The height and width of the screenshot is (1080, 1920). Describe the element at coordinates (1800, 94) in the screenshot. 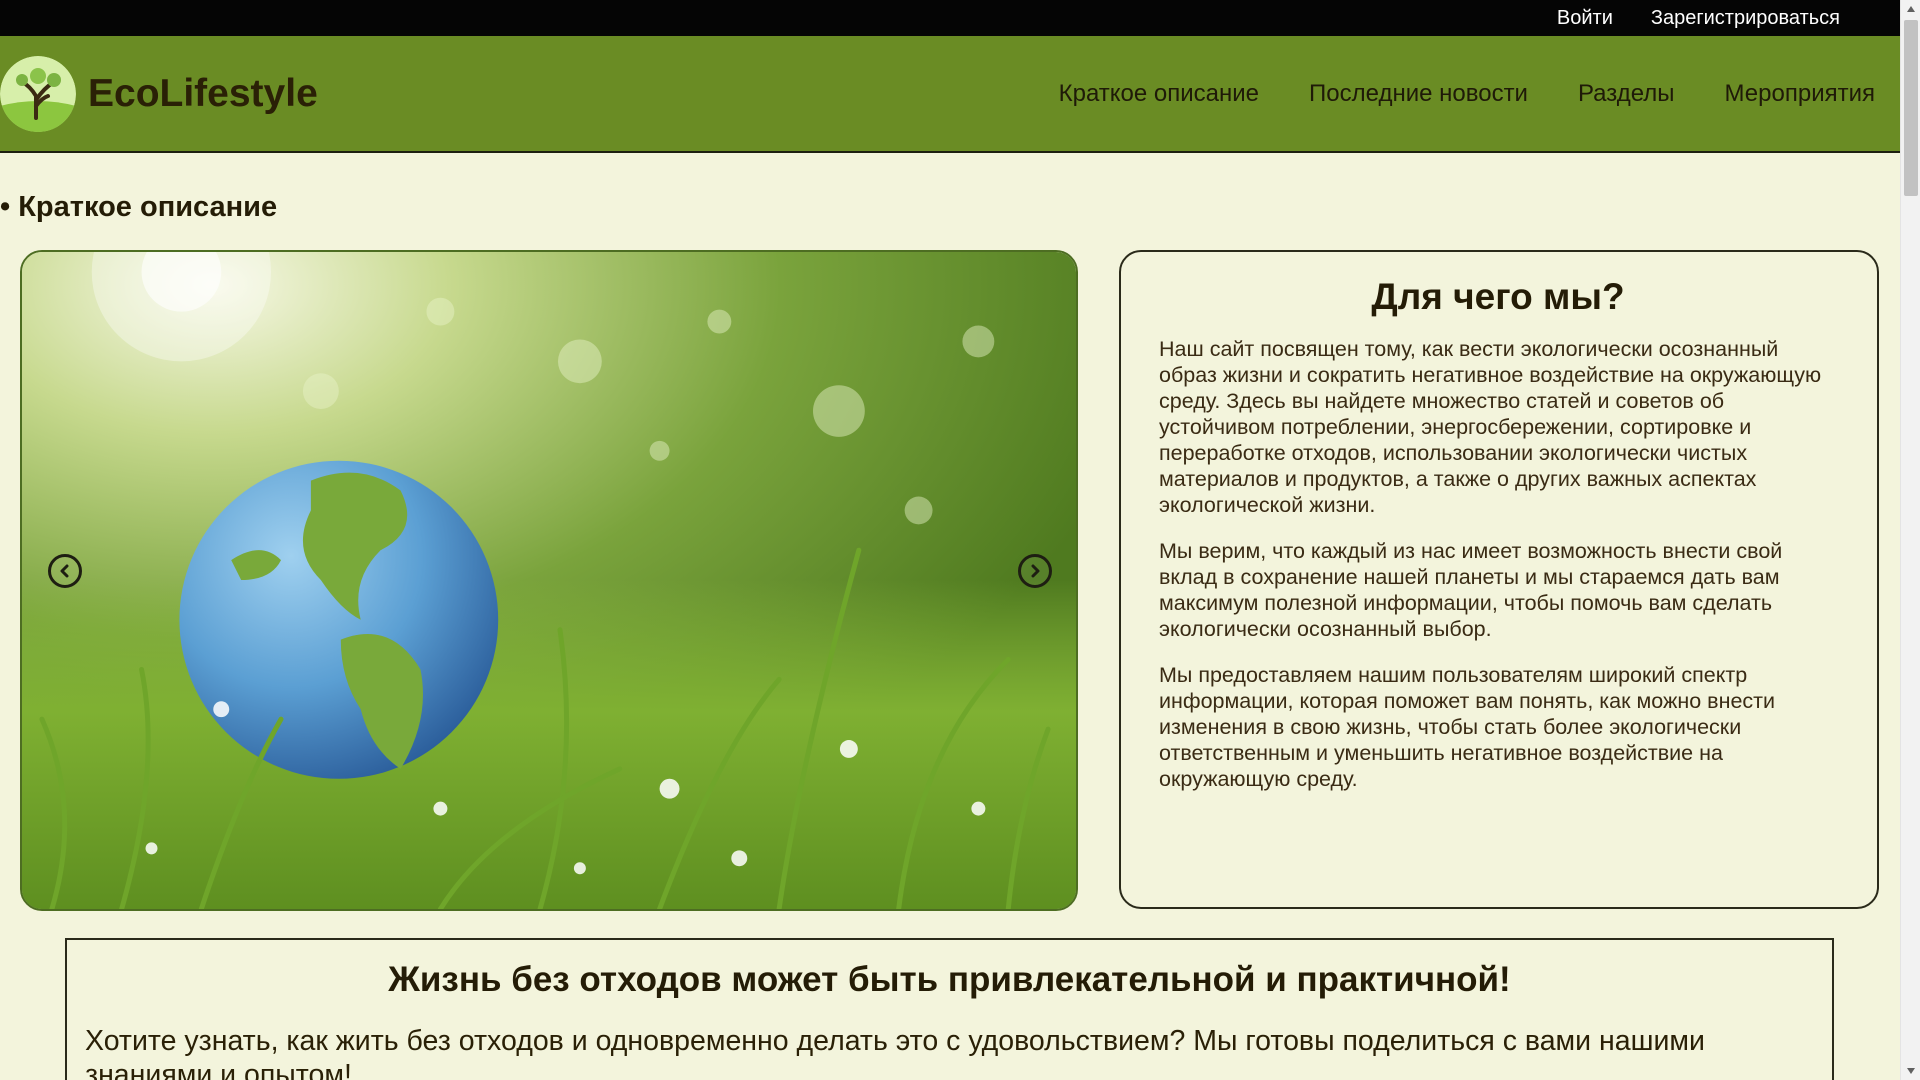

I see `nav-item-events: Мероприятия` at that location.